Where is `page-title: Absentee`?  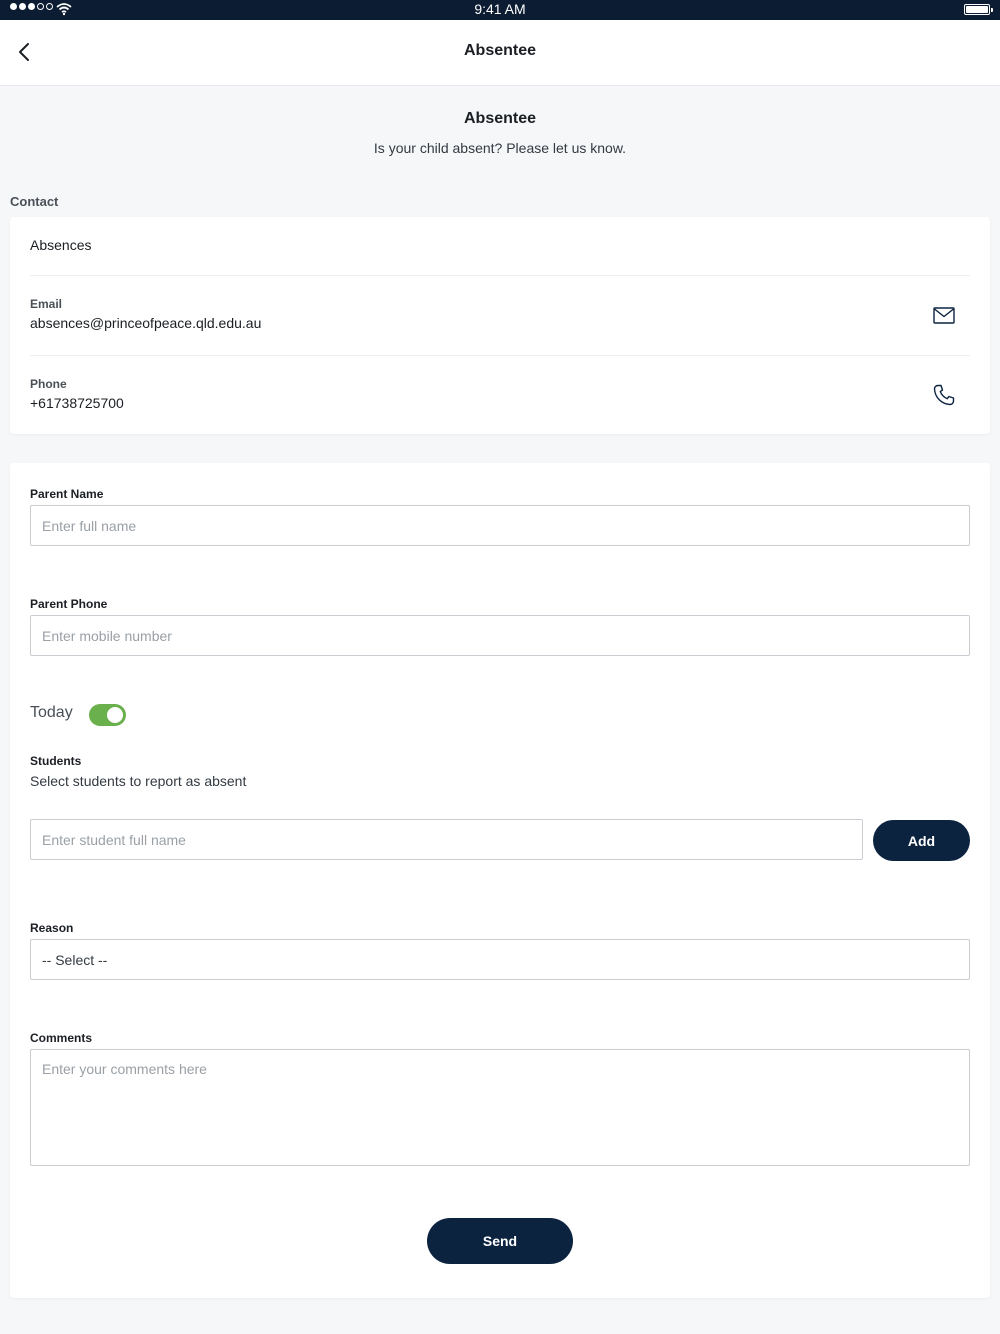 page-title: Absentee is located at coordinates (500, 118).